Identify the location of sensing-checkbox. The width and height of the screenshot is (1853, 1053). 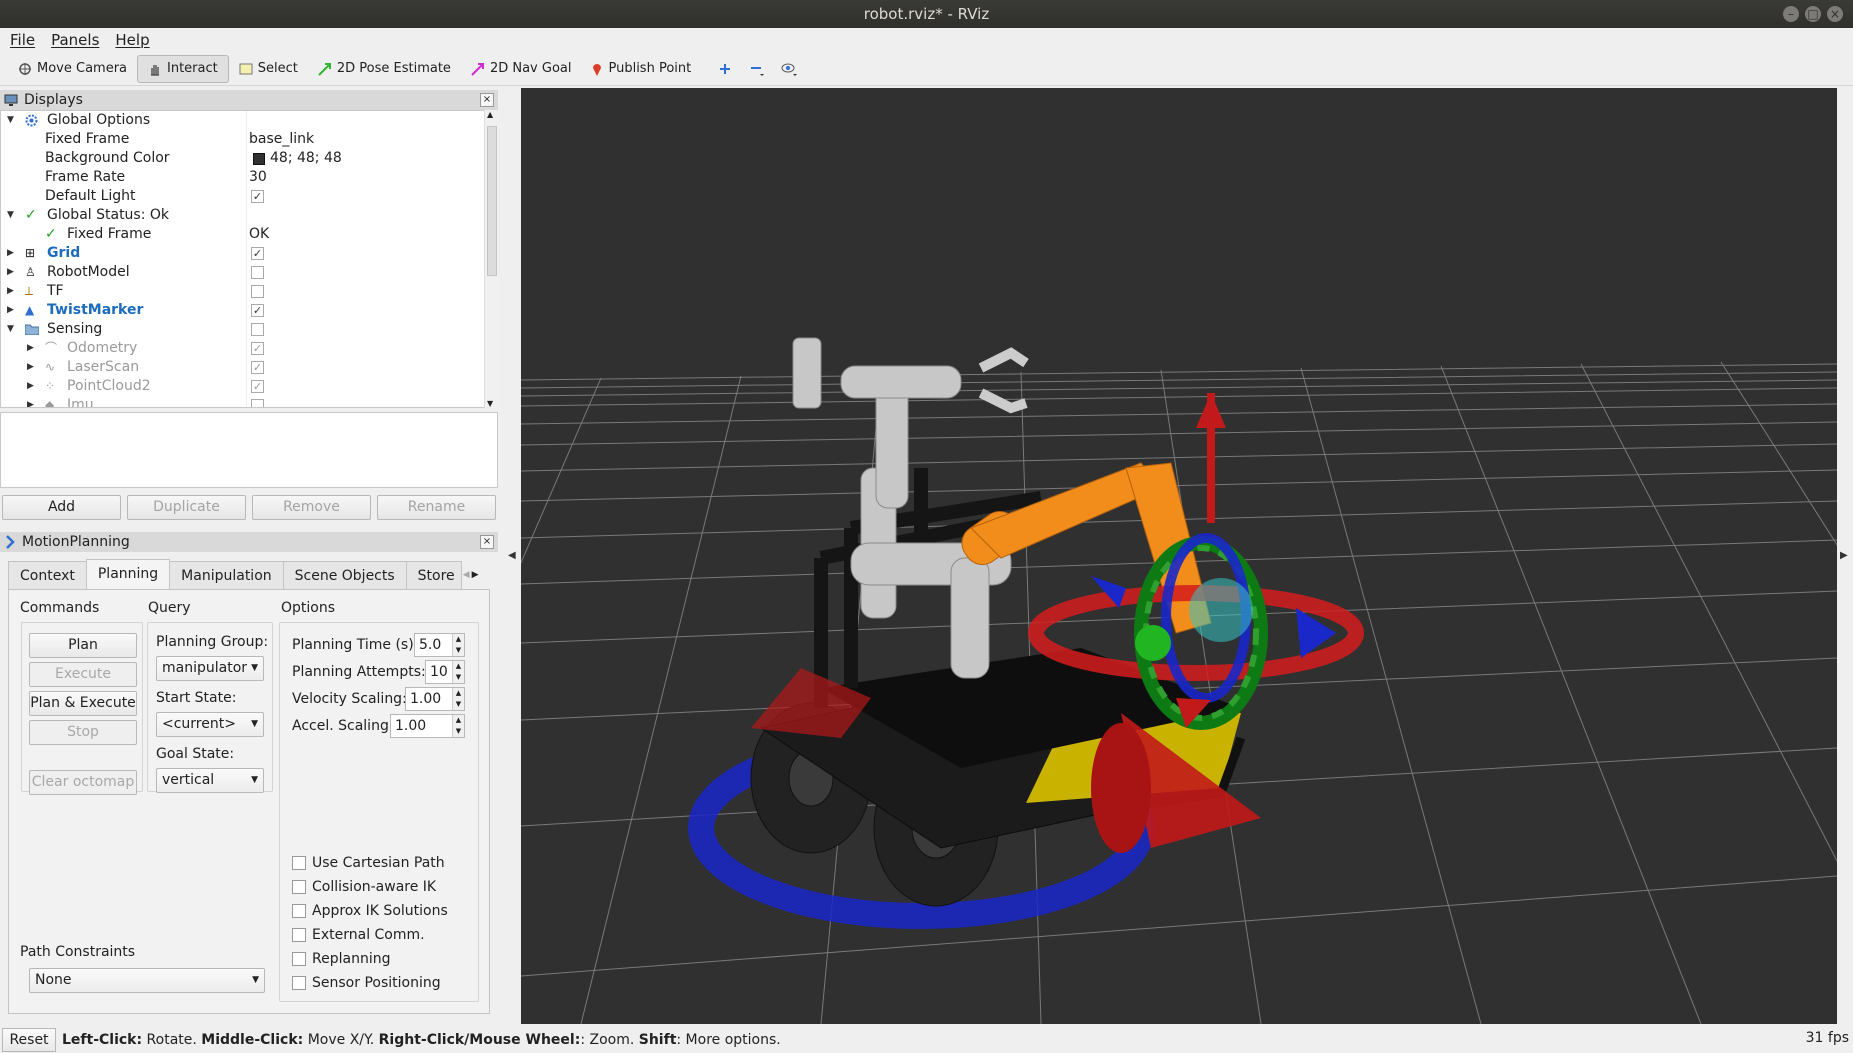
(257, 329).